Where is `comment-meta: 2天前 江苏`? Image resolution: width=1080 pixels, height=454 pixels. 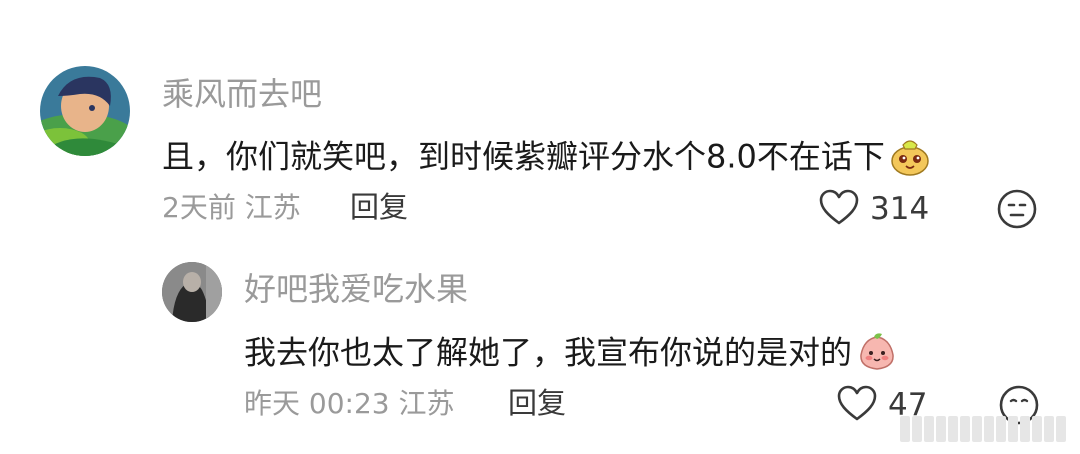
comment-meta: 2天前 江苏 is located at coordinates (231, 208).